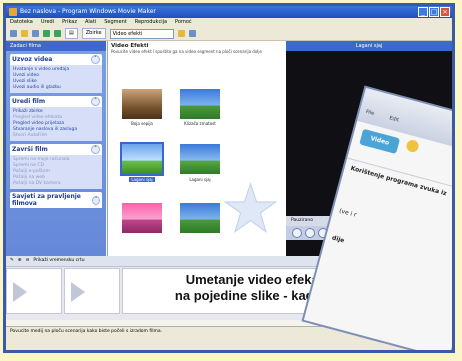 The height and width of the screenshot is (361, 462). I want to click on collection-combo: Video efekti, so click(141, 33).